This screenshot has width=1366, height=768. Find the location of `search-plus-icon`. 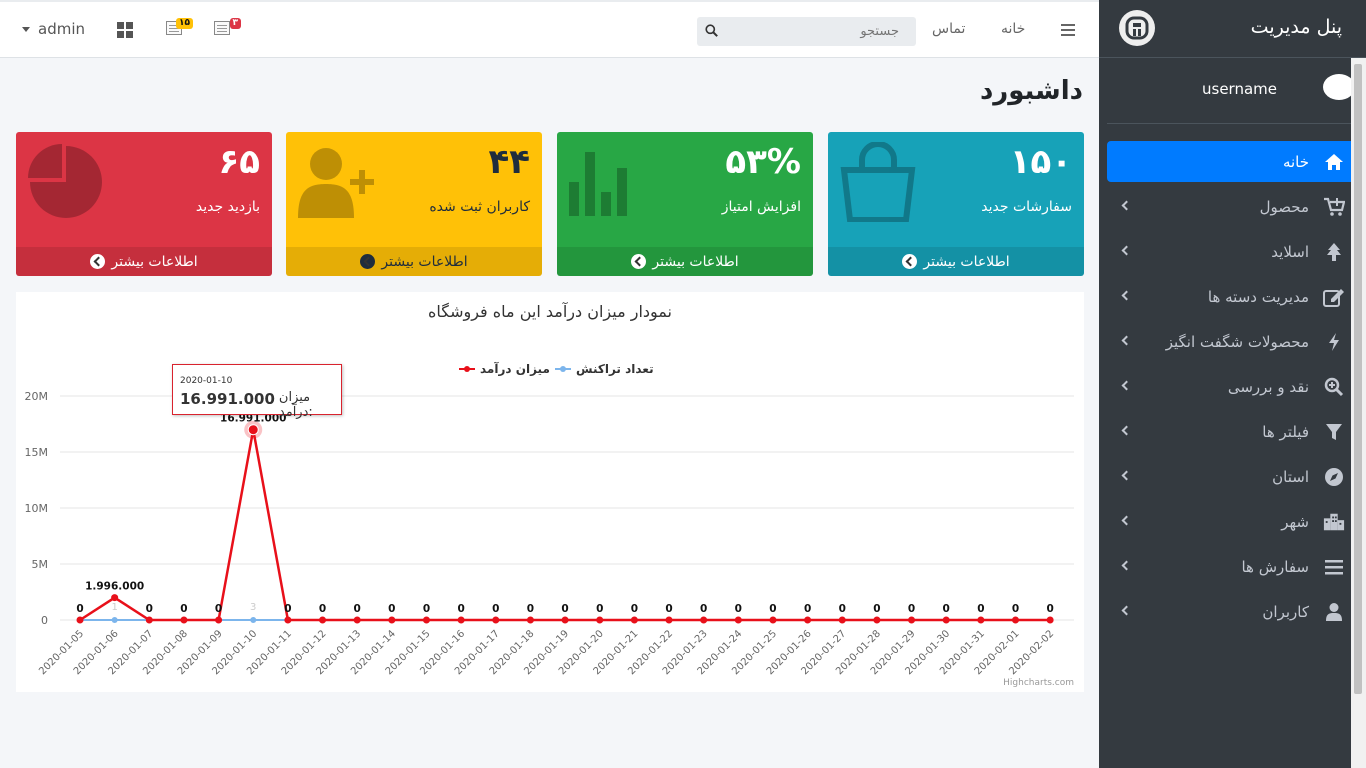

search-plus-icon is located at coordinates (1334, 387).